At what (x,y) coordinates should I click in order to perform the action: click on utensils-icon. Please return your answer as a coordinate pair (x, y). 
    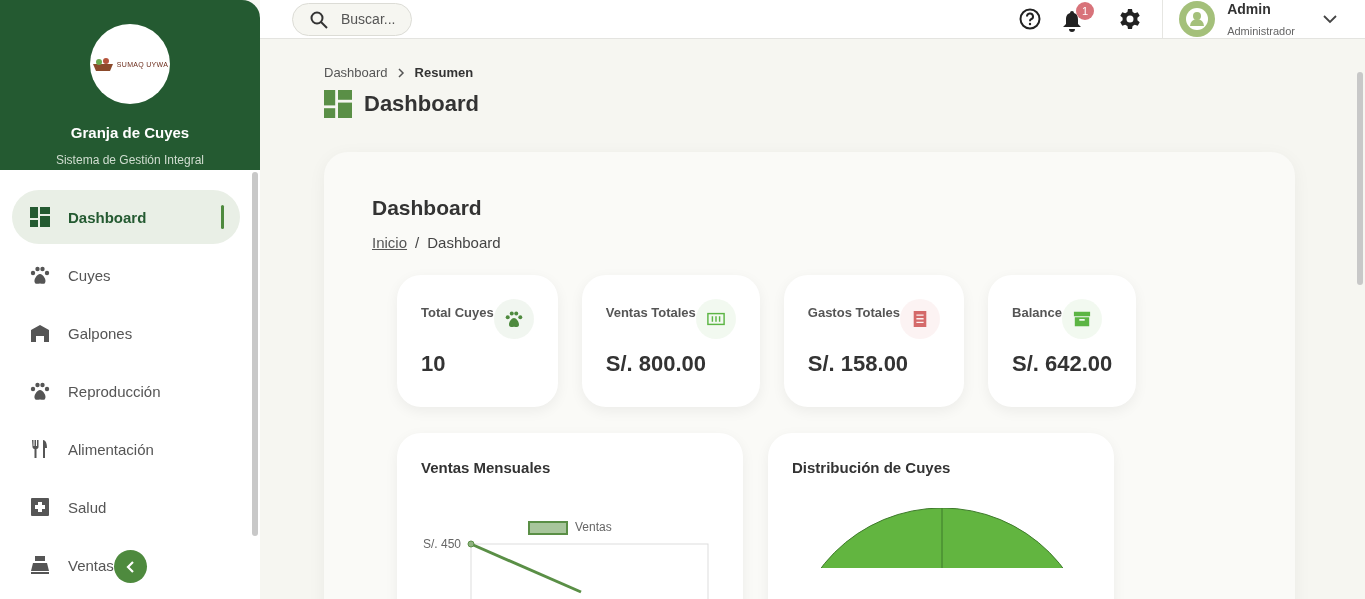
    Looking at the image, I should click on (40, 449).